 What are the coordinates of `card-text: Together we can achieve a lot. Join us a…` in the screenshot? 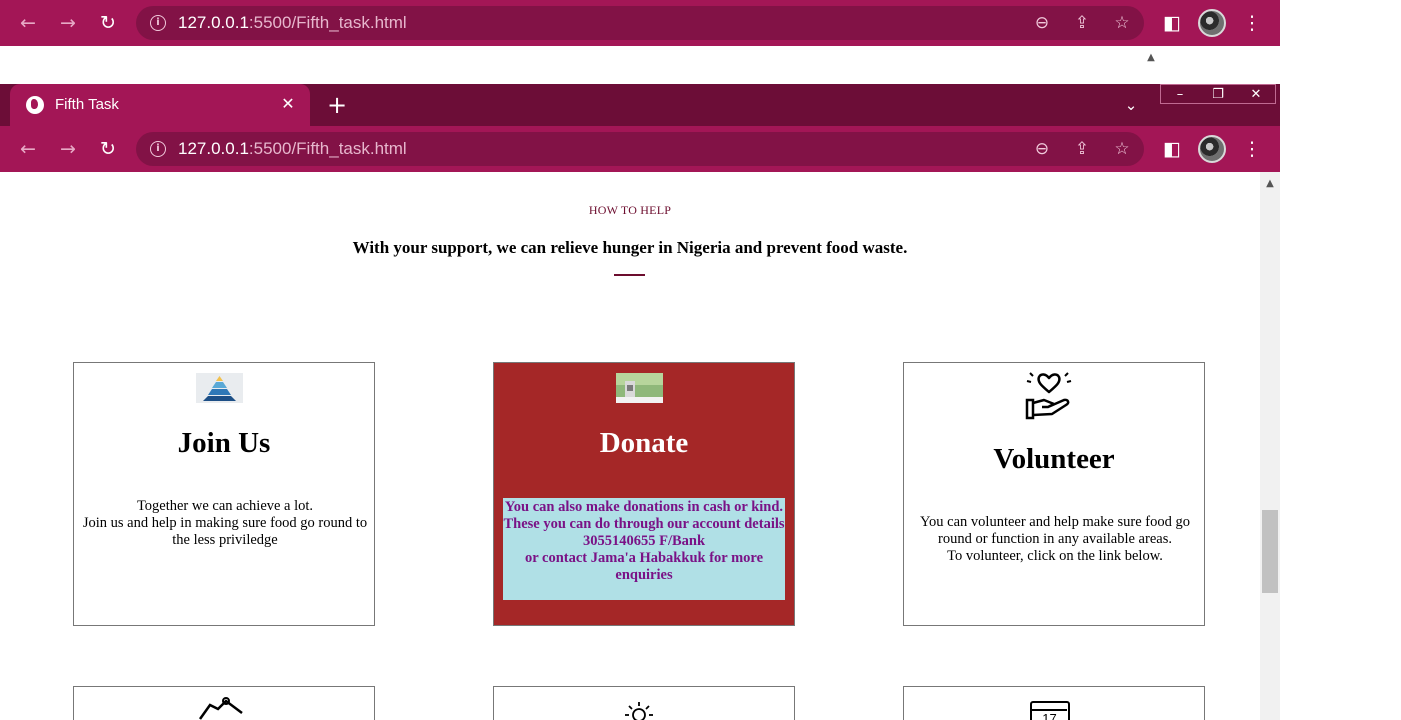 It's located at (225, 523).